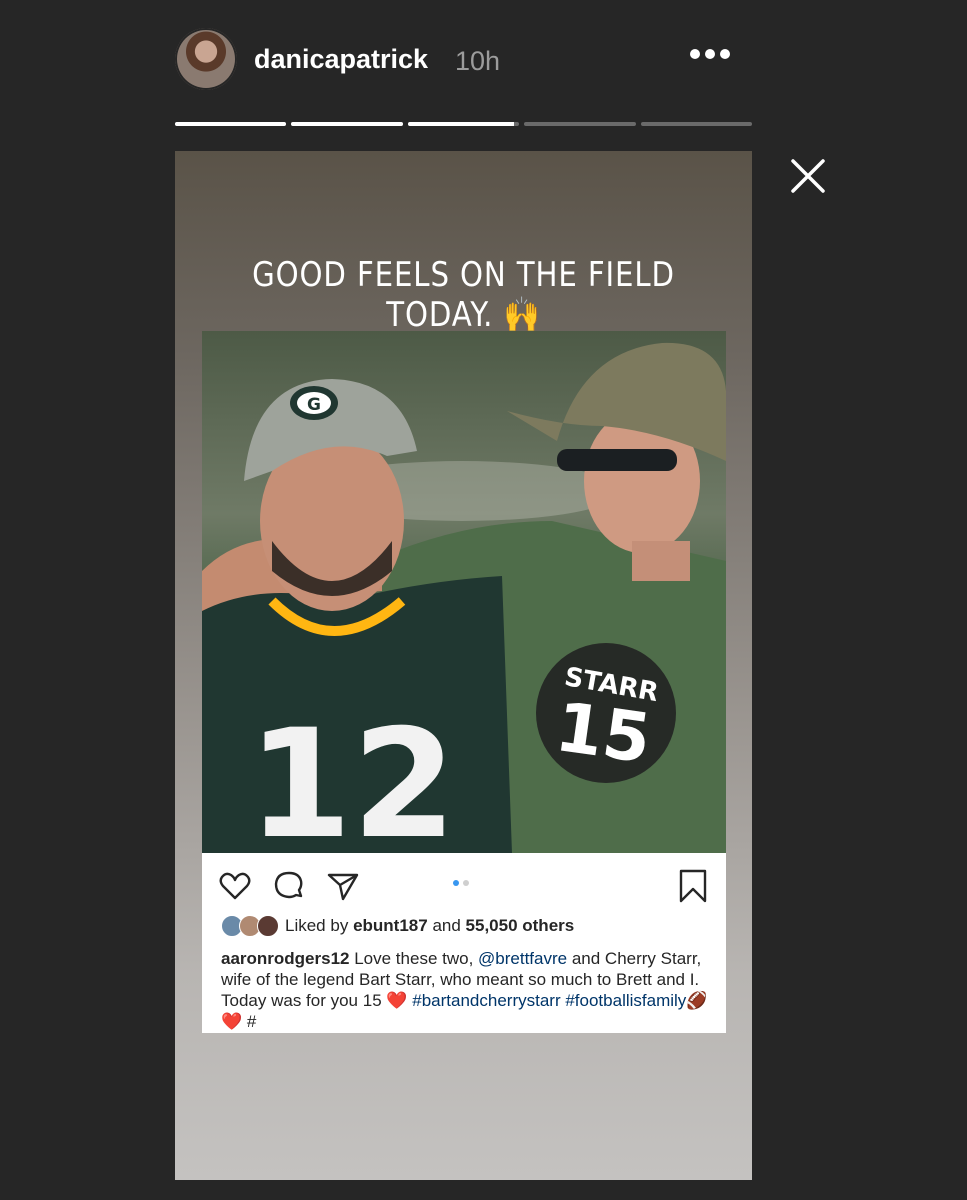 The image size is (967, 1200). I want to click on heart-icon, so click(235, 886).